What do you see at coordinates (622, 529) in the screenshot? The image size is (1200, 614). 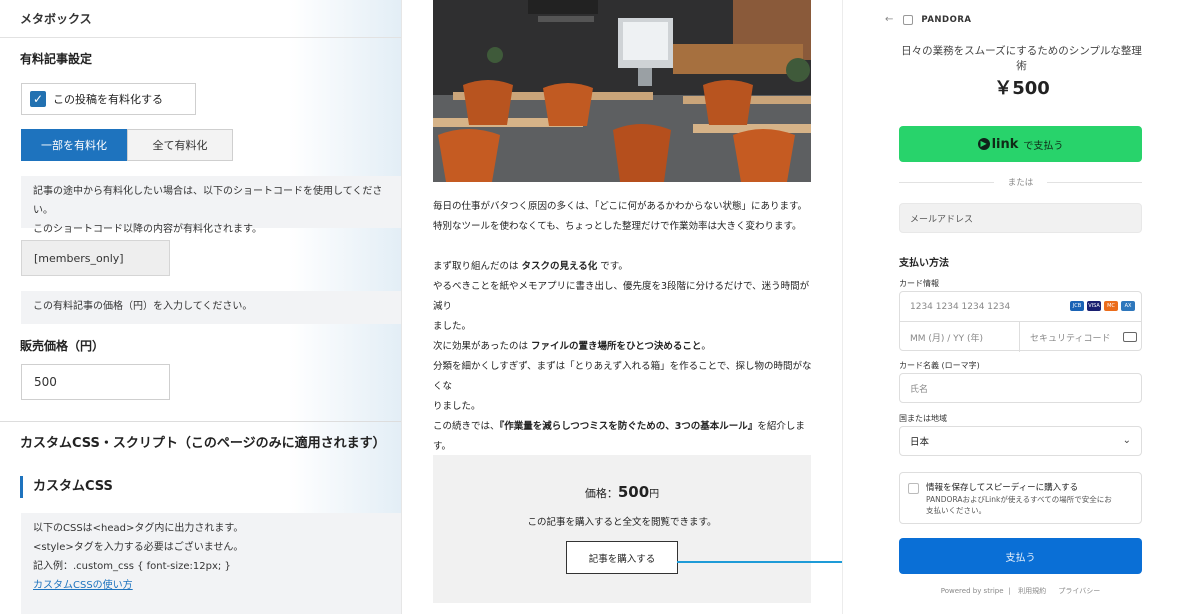 I see `paywall-box: 価格：500円 この記事を購入すると全文を閲覧できます。 記事を購入する` at bounding box center [622, 529].